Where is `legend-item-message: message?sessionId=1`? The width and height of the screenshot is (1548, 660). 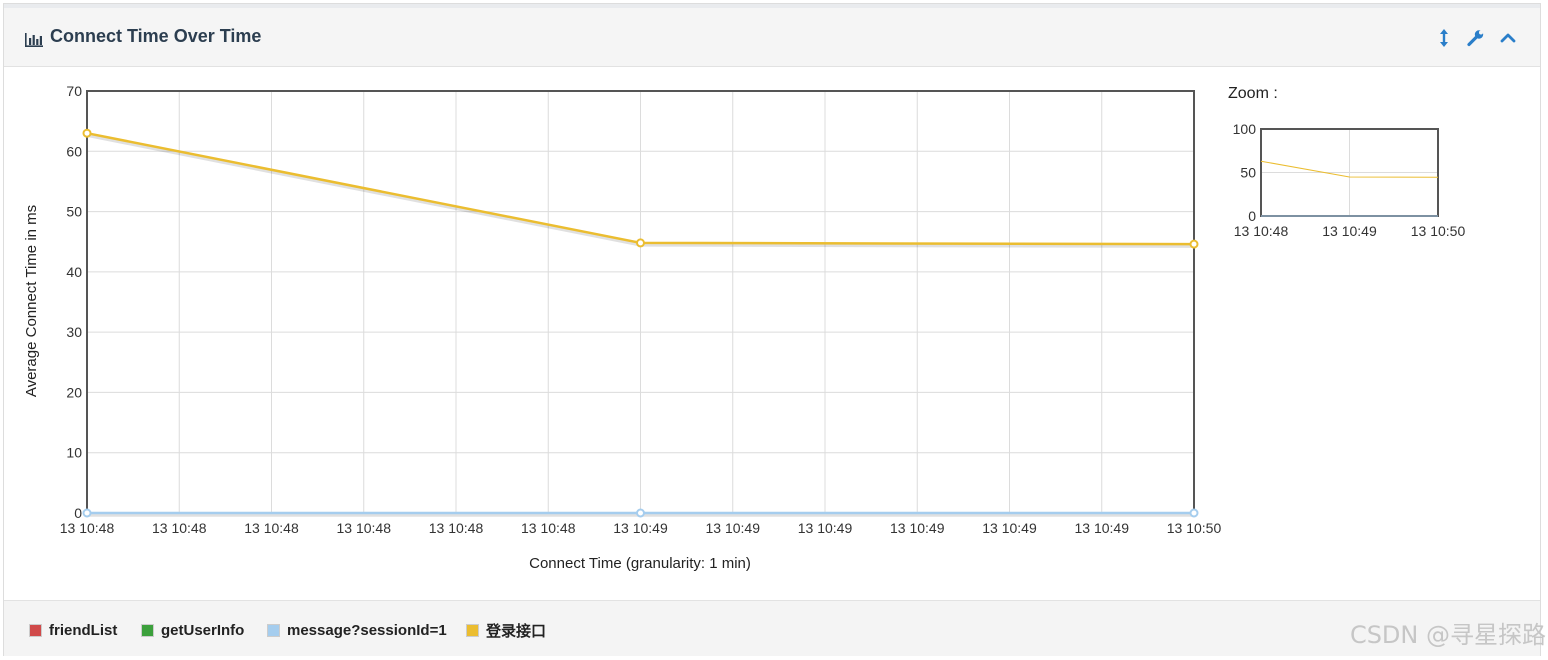
legend-item-message: message?sessionId=1 is located at coordinates (357, 630).